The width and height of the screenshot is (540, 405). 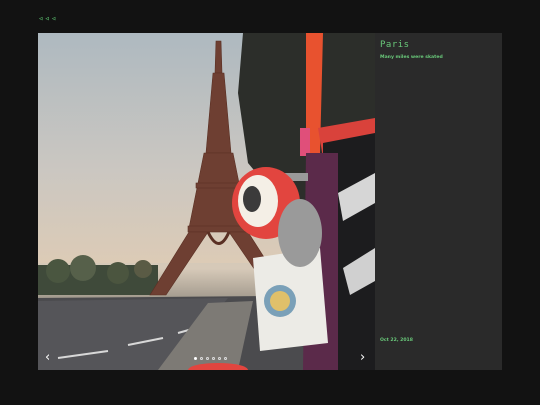 What do you see at coordinates (47, 357) in the screenshot?
I see `previous-photo-button: ‹` at bounding box center [47, 357].